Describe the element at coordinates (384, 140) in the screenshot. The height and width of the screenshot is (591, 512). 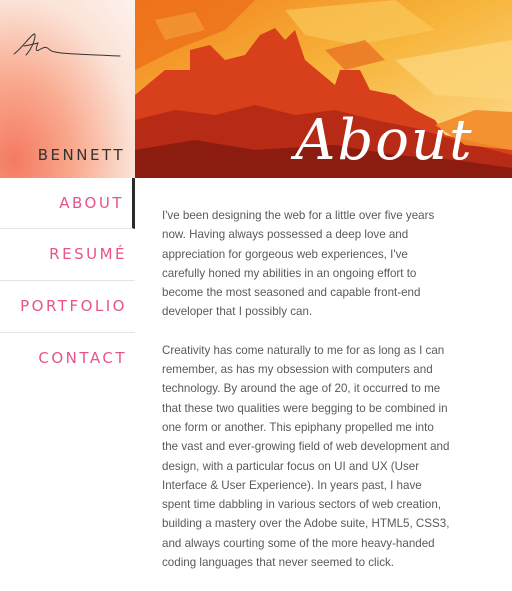
I see `page-title: About` at that location.